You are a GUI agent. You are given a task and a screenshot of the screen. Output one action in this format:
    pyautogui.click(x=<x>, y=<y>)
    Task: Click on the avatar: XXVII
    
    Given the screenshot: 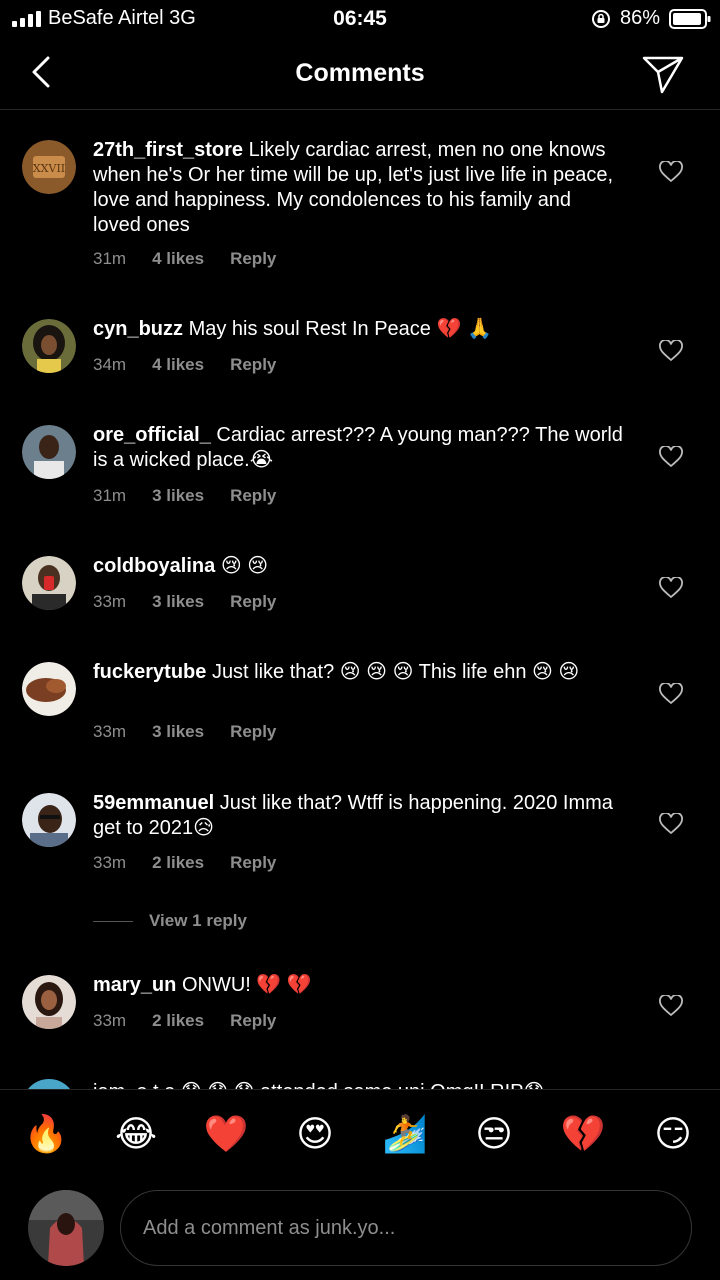 What is the action you would take?
    pyautogui.click(x=49, y=167)
    